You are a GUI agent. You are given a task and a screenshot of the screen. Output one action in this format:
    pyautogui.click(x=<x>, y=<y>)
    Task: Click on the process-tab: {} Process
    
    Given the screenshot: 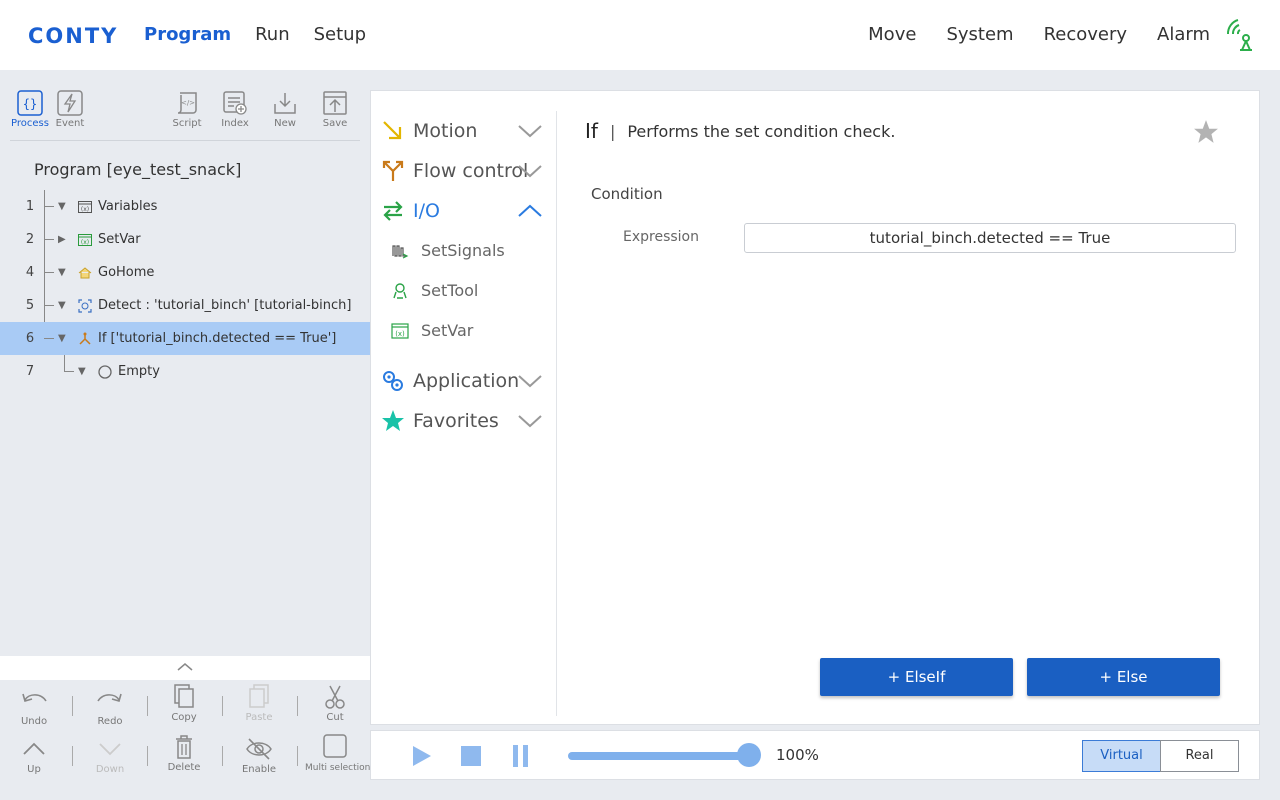 What is the action you would take?
    pyautogui.click(x=30, y=109)
    